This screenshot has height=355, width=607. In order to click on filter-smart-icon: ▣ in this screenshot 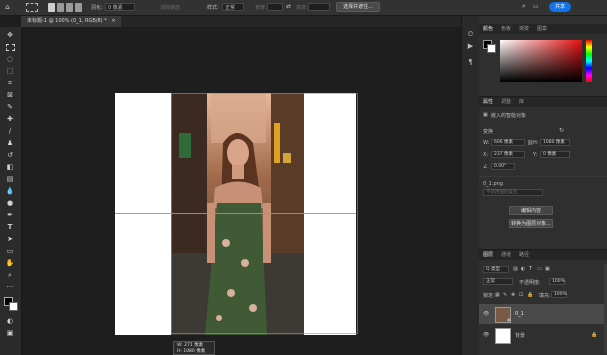, I will do `click(547, 269)`.